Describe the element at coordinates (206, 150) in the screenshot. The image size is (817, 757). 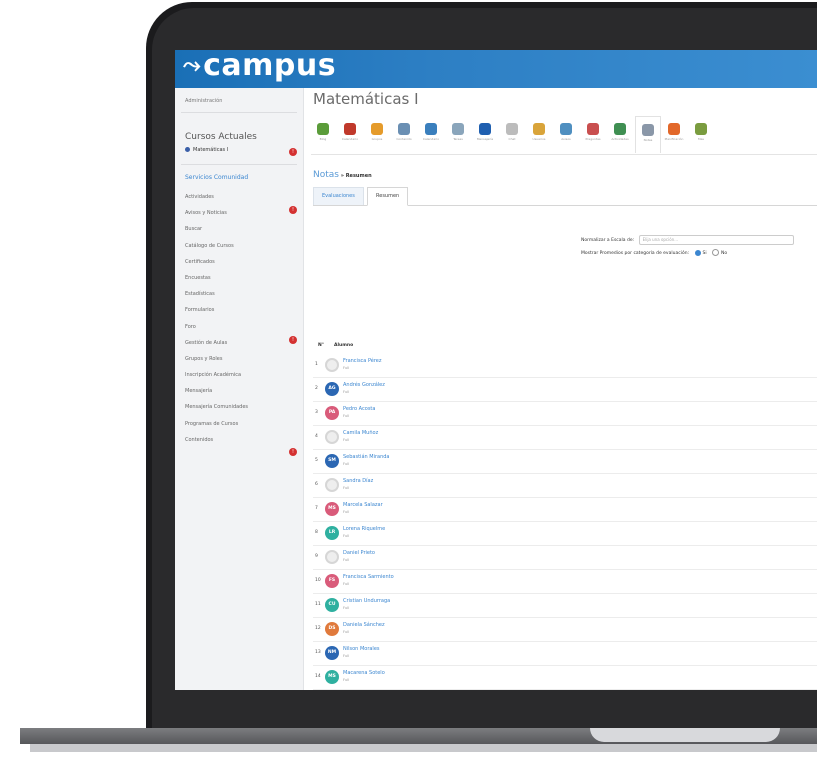
I see `sidebar-course-item: Matemáticas I` at that location.